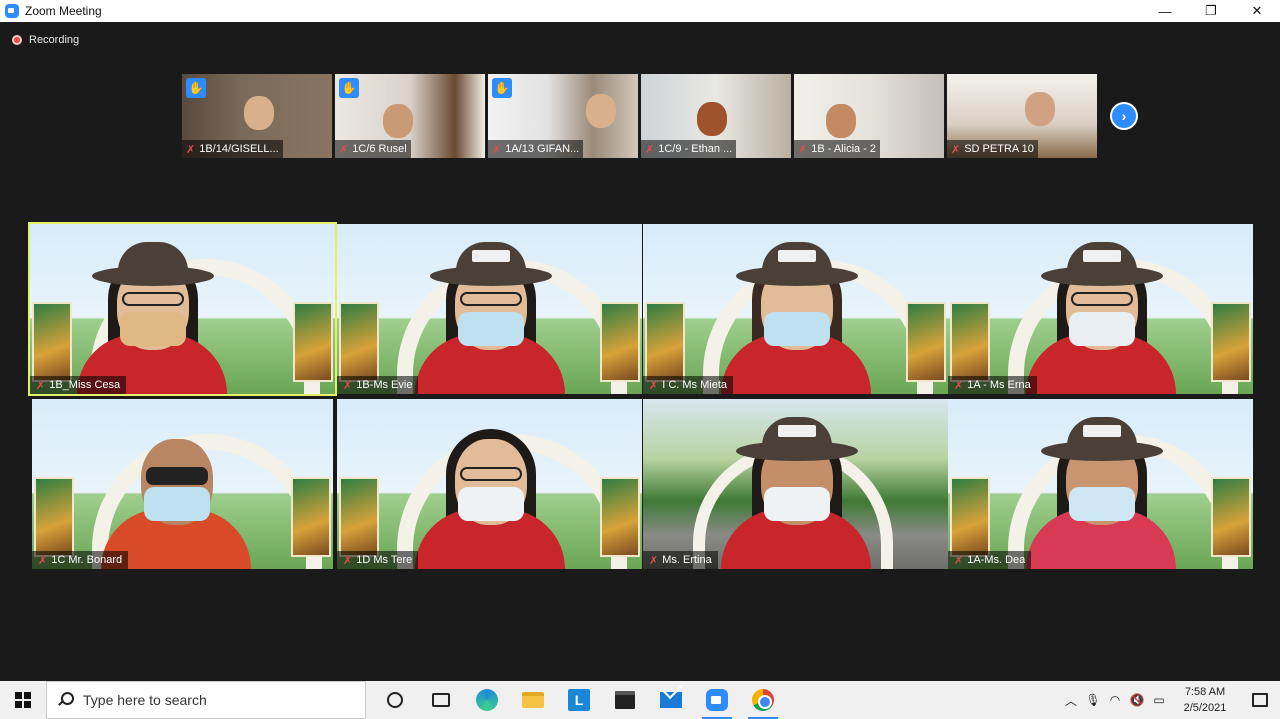 The width and height of the screenshot is (1280, 719). I want to click on next-page-button: ›, so click(1124, 116).